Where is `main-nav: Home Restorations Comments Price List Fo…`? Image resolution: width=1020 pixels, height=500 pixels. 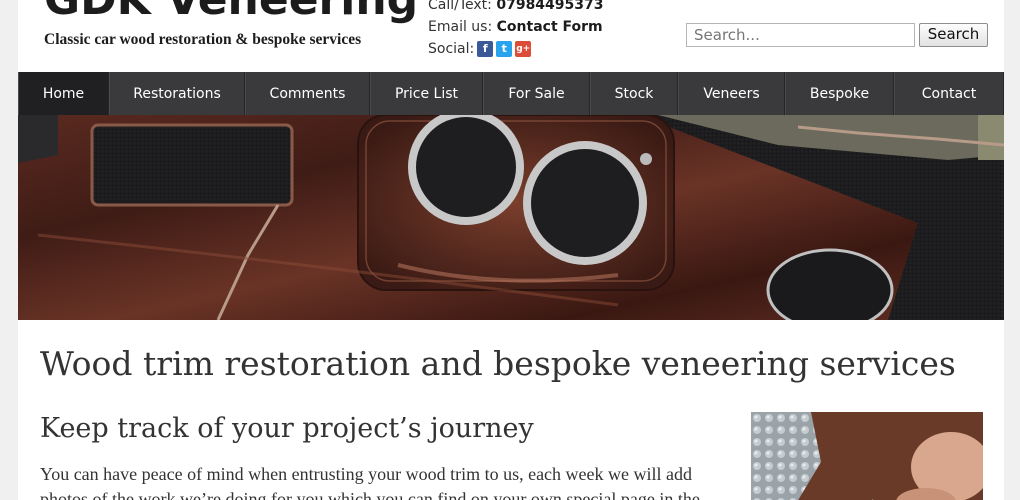 main-nav: Home Restorations Comments Price List Fo… is located at coordinates (511, 93).